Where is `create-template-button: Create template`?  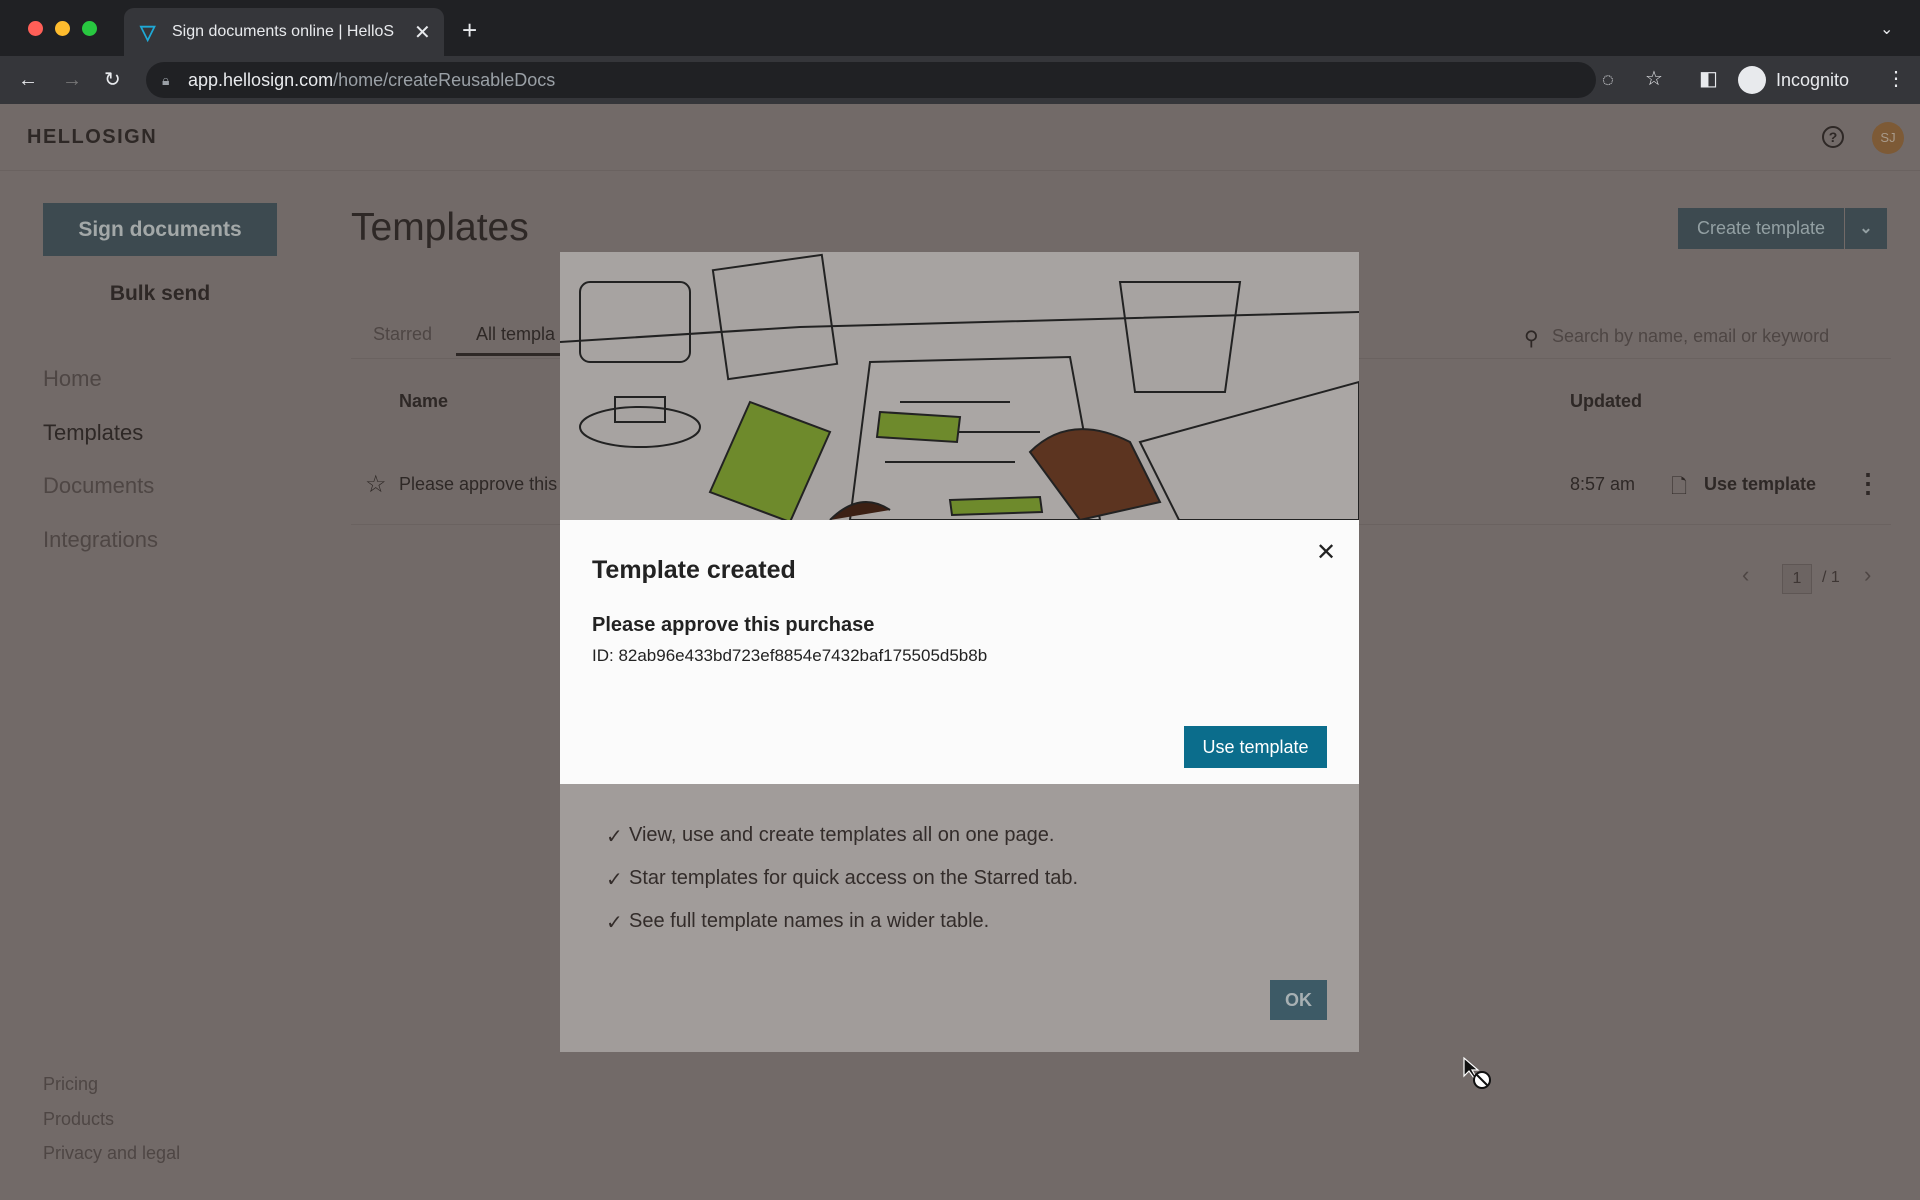
create-template-button: Create template is located at coordinates (1761, 228).